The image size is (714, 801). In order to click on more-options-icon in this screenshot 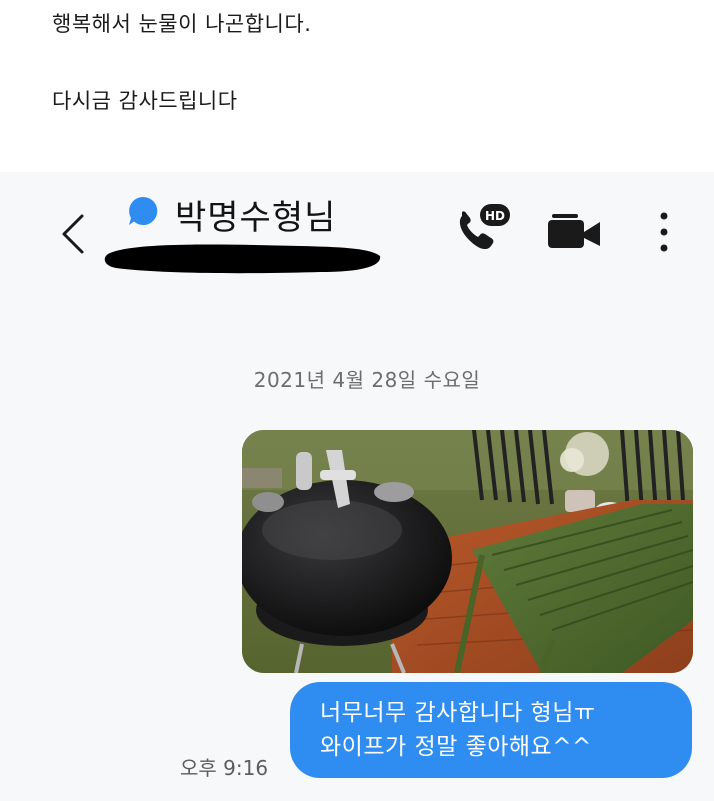, I will do `click(664, 232)`.